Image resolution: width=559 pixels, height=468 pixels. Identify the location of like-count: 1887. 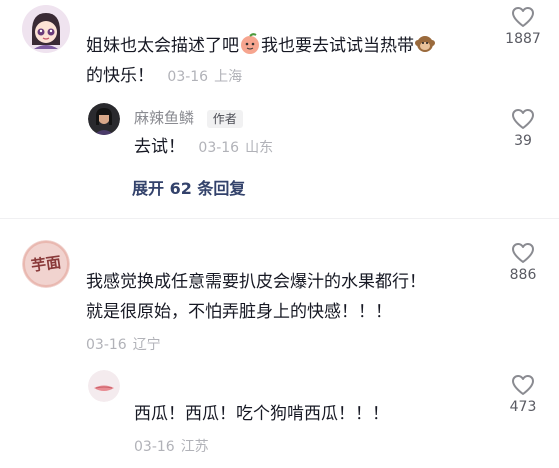
(523, 39).